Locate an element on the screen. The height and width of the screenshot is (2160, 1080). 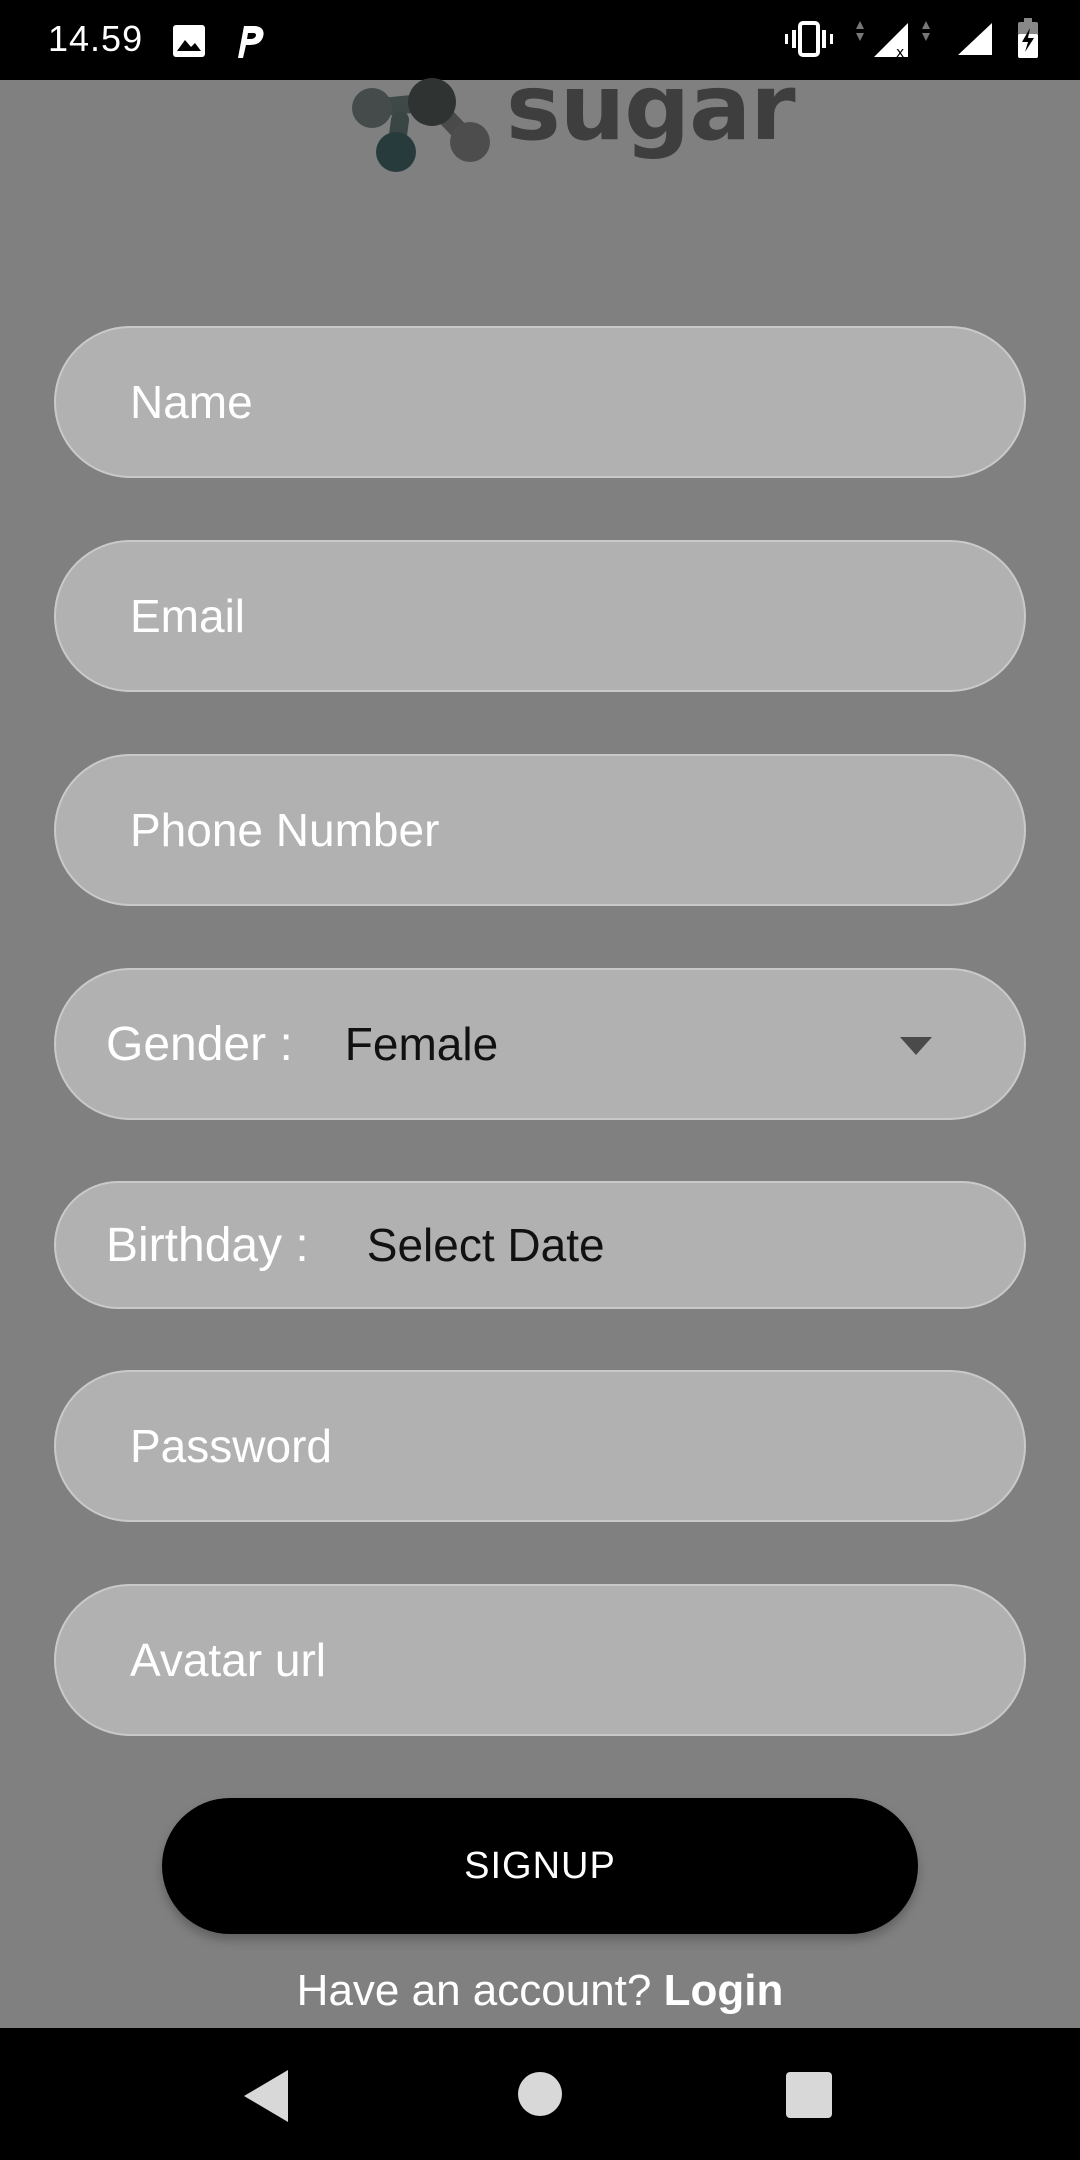
chevron-down-icon is located at coordinates (916, 1046).